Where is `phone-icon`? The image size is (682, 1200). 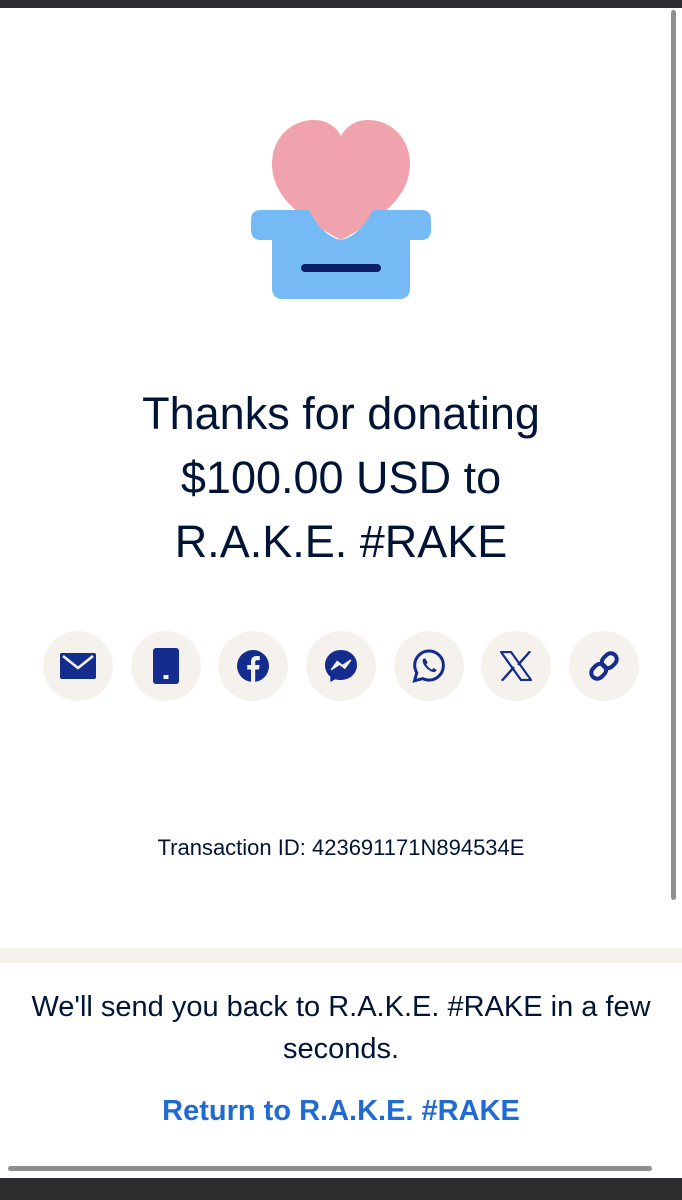
phone-icon is located at coordinates (165, 666).